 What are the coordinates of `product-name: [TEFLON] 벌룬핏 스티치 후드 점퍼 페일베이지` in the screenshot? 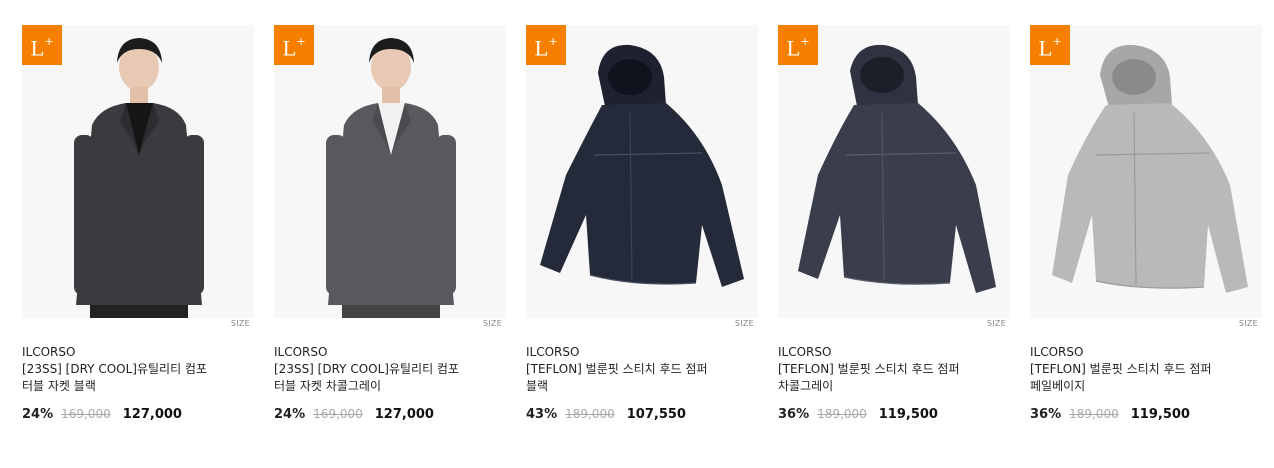 It's located at (1146, 379).